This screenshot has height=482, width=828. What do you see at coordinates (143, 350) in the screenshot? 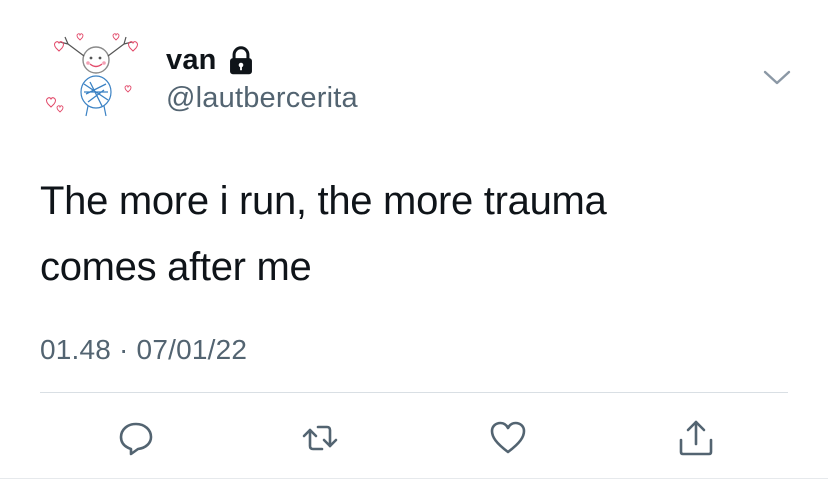
I see `tweet-timestamp: 01.48 · 07/01/22` at bounding box center [143, 350].